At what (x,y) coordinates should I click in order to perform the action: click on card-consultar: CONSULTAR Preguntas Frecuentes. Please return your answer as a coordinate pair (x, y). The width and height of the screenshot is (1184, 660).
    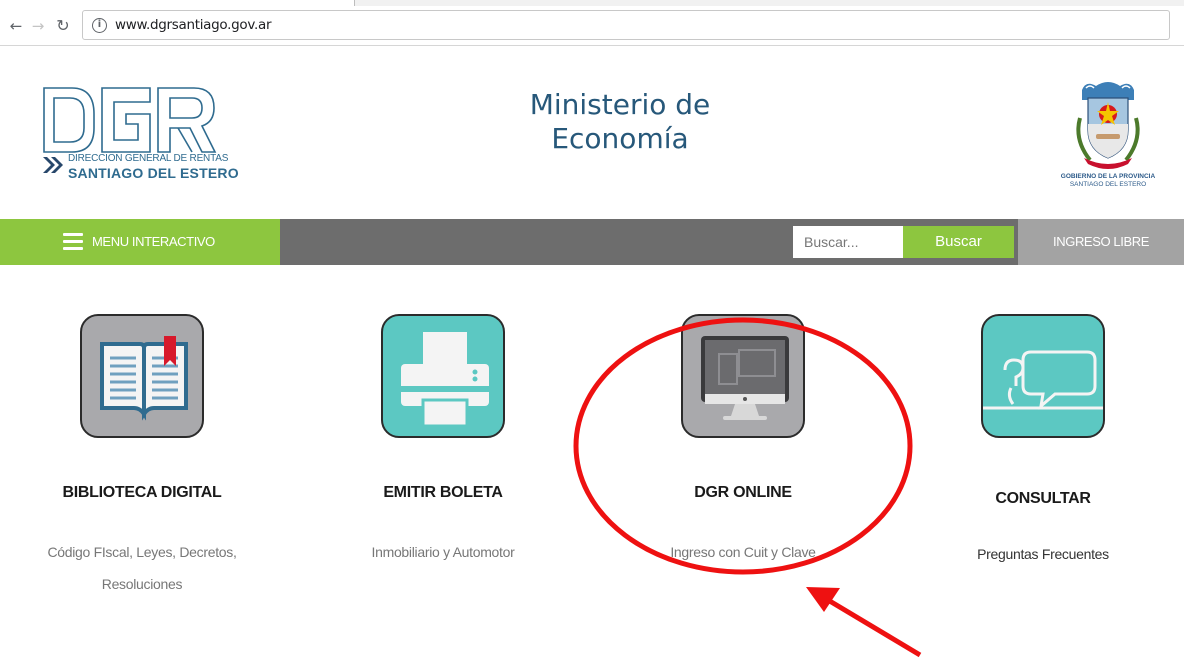
    Looking at the image, I should click on (1038, 464).